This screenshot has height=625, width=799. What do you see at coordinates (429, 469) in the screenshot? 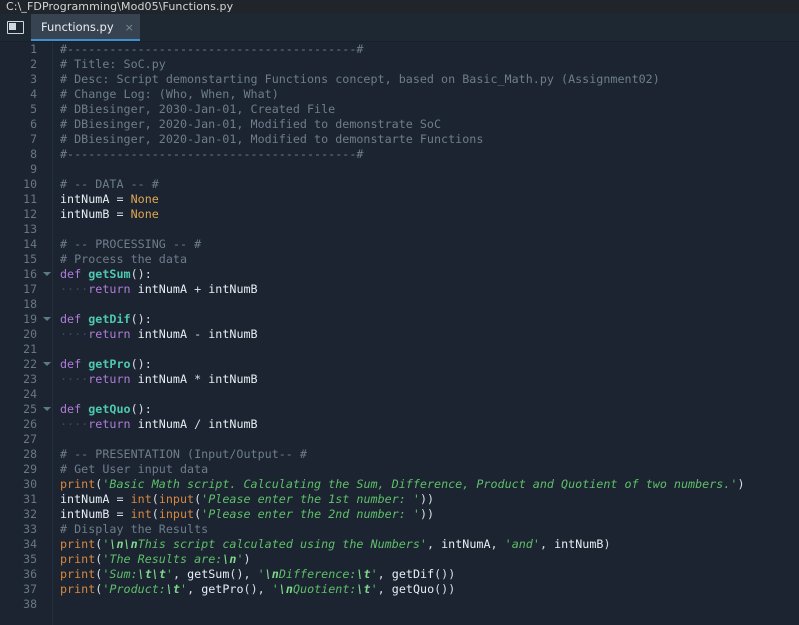
I see `code-line: # Get User input data` at bounding box center [429, 469].